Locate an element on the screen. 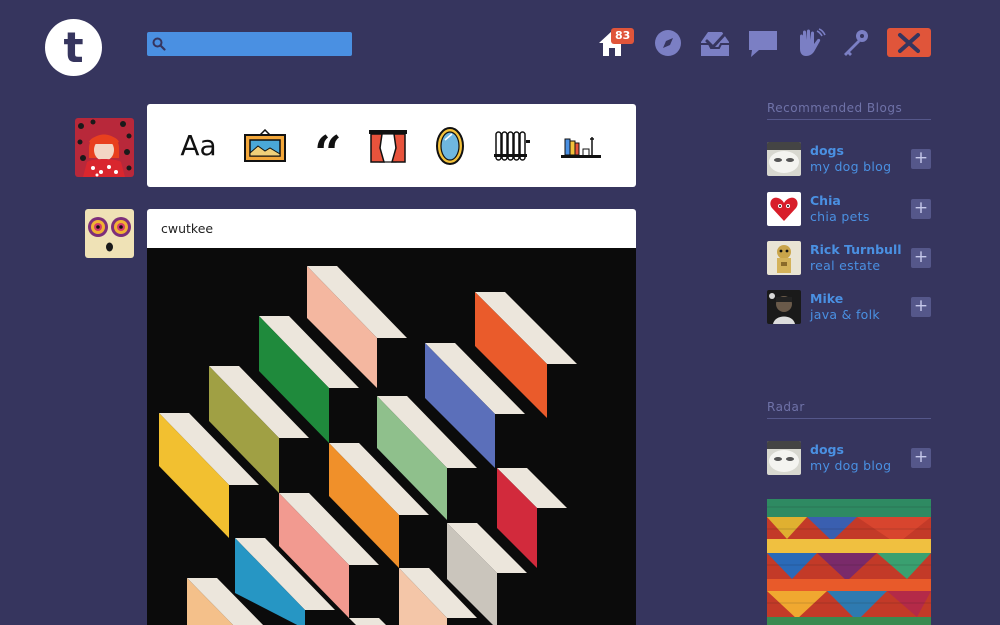 Image resolution: width=1000 pixels, height=625 pixels. post-type-photo is located at coordinates (265, 146).